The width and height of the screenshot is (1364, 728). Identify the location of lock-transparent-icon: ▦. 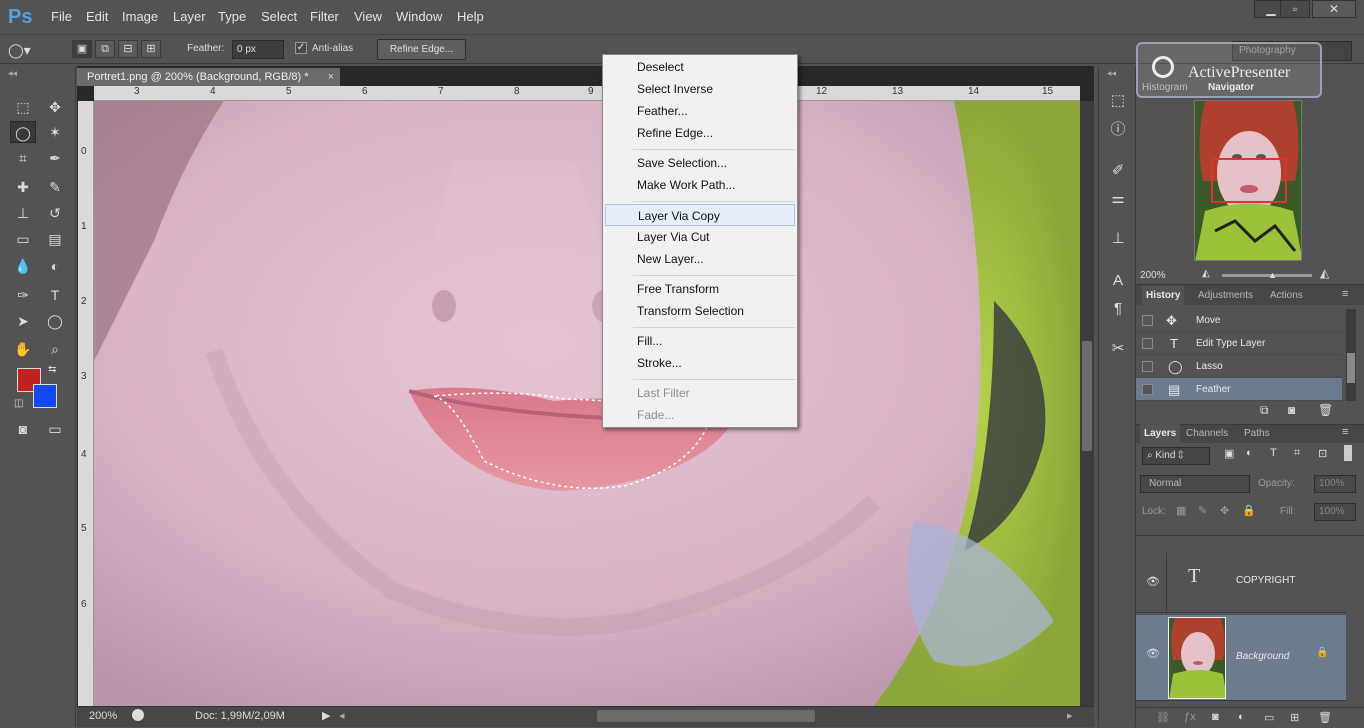
(1181, 510).